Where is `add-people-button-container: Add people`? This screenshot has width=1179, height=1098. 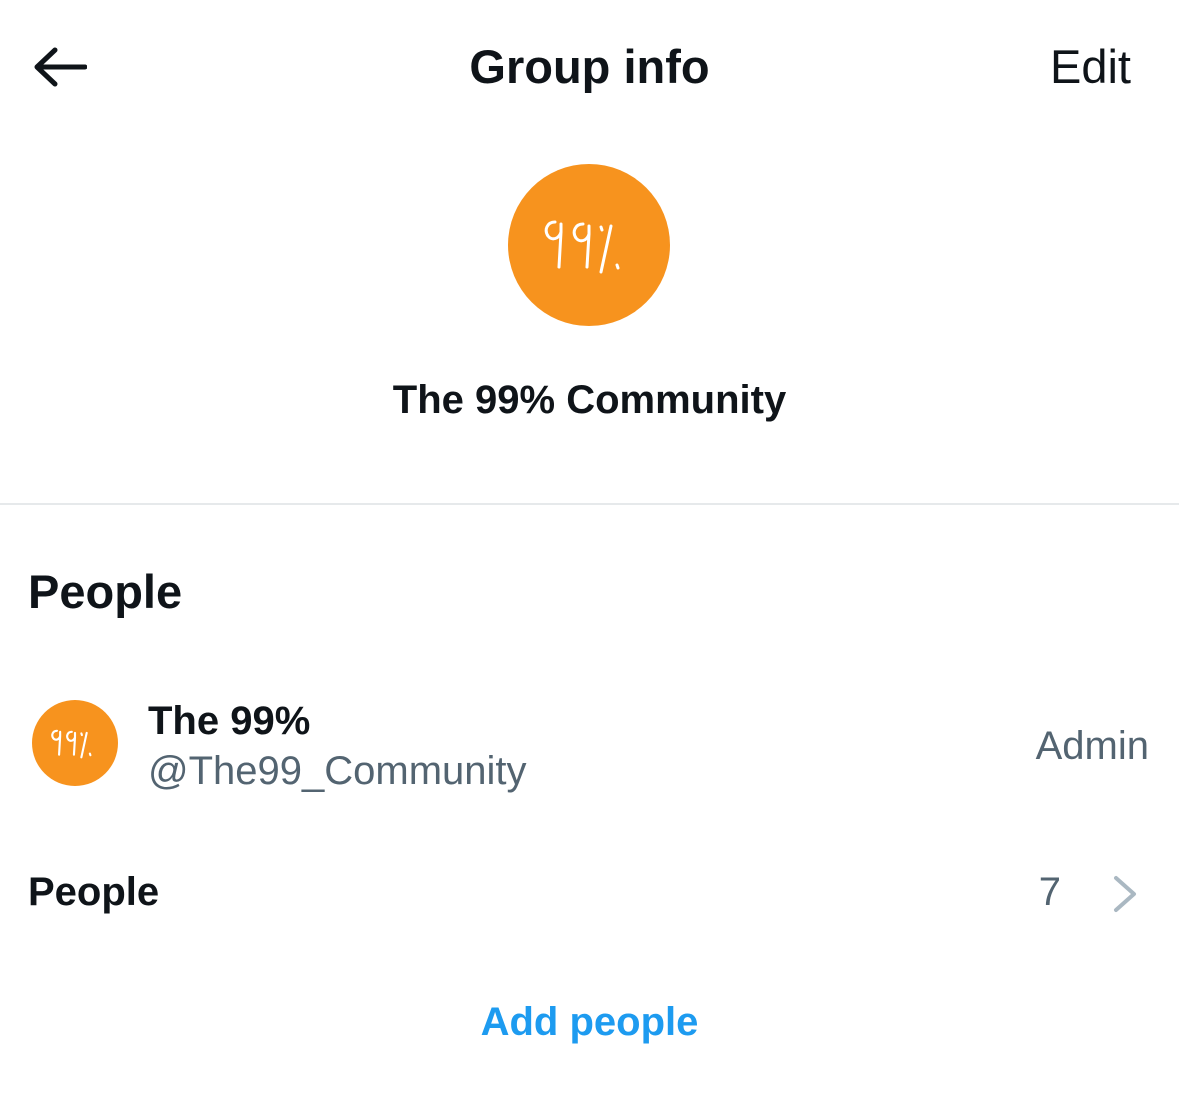
add-people-button-container: Add people is located at coordinates (589, 1022).